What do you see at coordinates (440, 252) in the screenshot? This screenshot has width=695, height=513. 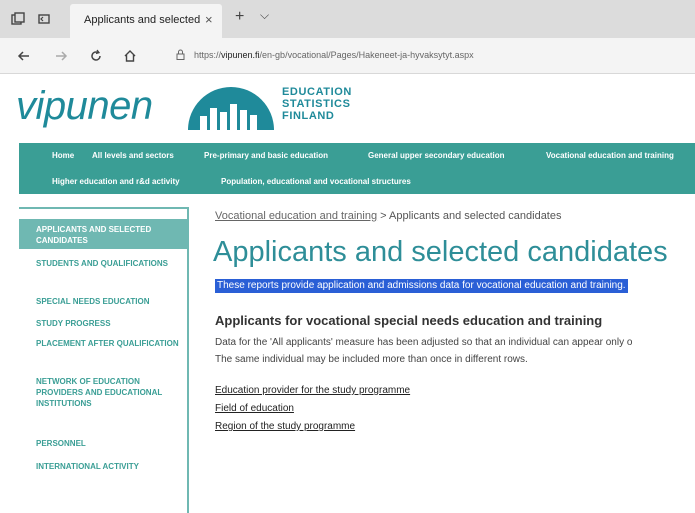 I see `page-title: Applicants and selected candidates` at bounding box center [440, 252].